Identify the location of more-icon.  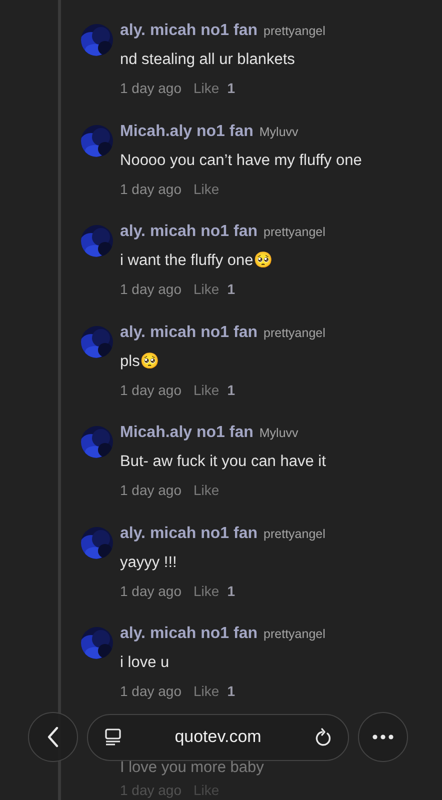
(383, 737).